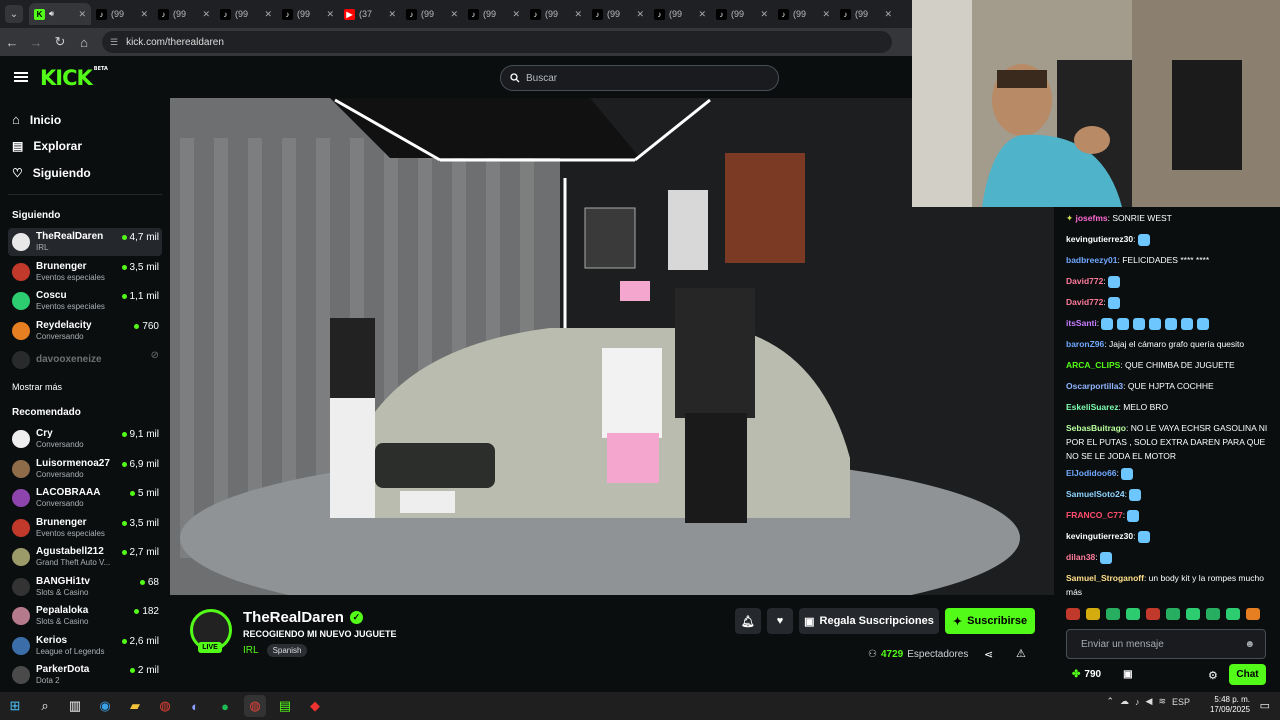  I want to click on streamer-name: TheRealDaren, so click(293, 617).